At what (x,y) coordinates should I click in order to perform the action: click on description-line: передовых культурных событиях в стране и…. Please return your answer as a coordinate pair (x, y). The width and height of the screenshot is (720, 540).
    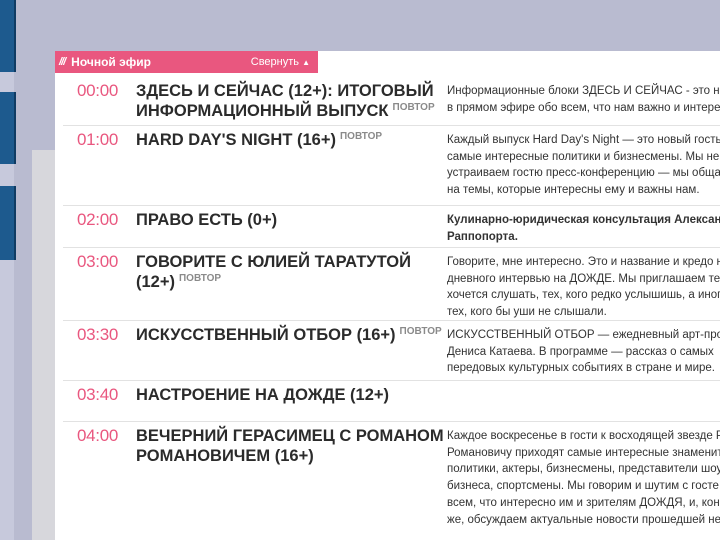
    Looking at the image, I should click on (581, 368).